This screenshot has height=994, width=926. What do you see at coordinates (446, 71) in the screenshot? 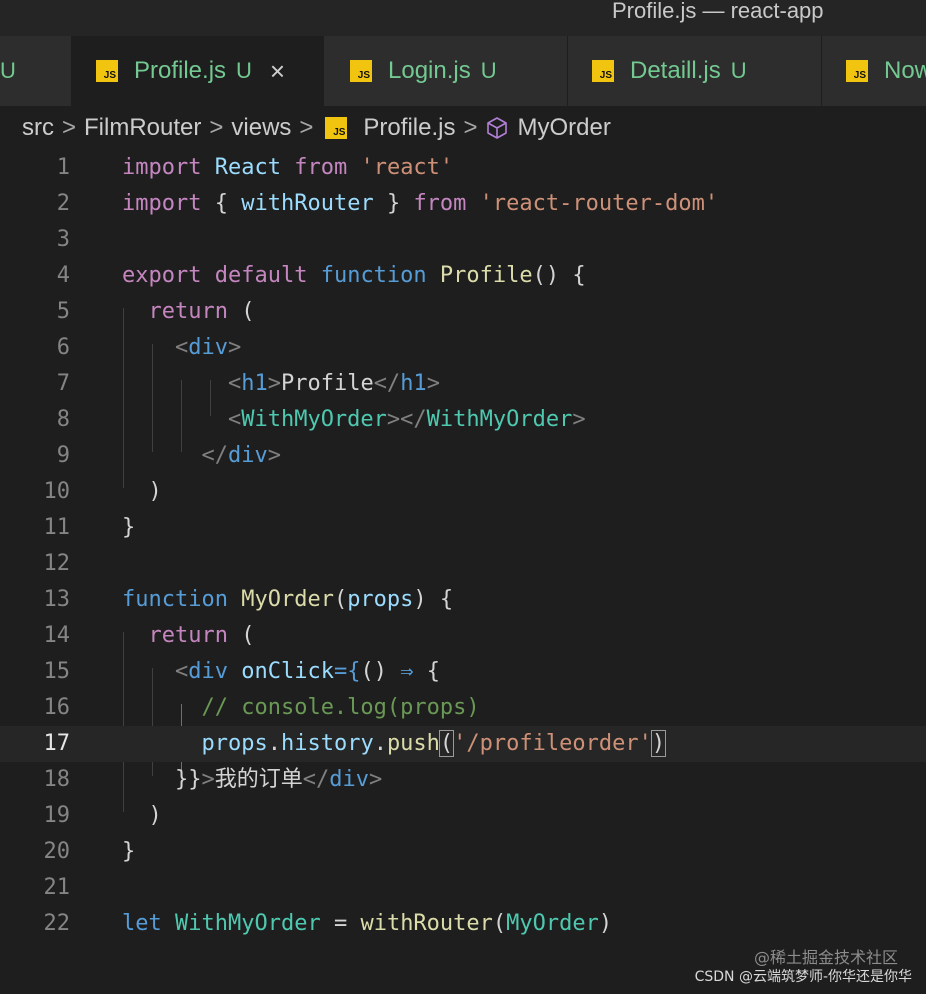
I see `tab-login-js: JS Login.js U` at bounding box center [446, 71].